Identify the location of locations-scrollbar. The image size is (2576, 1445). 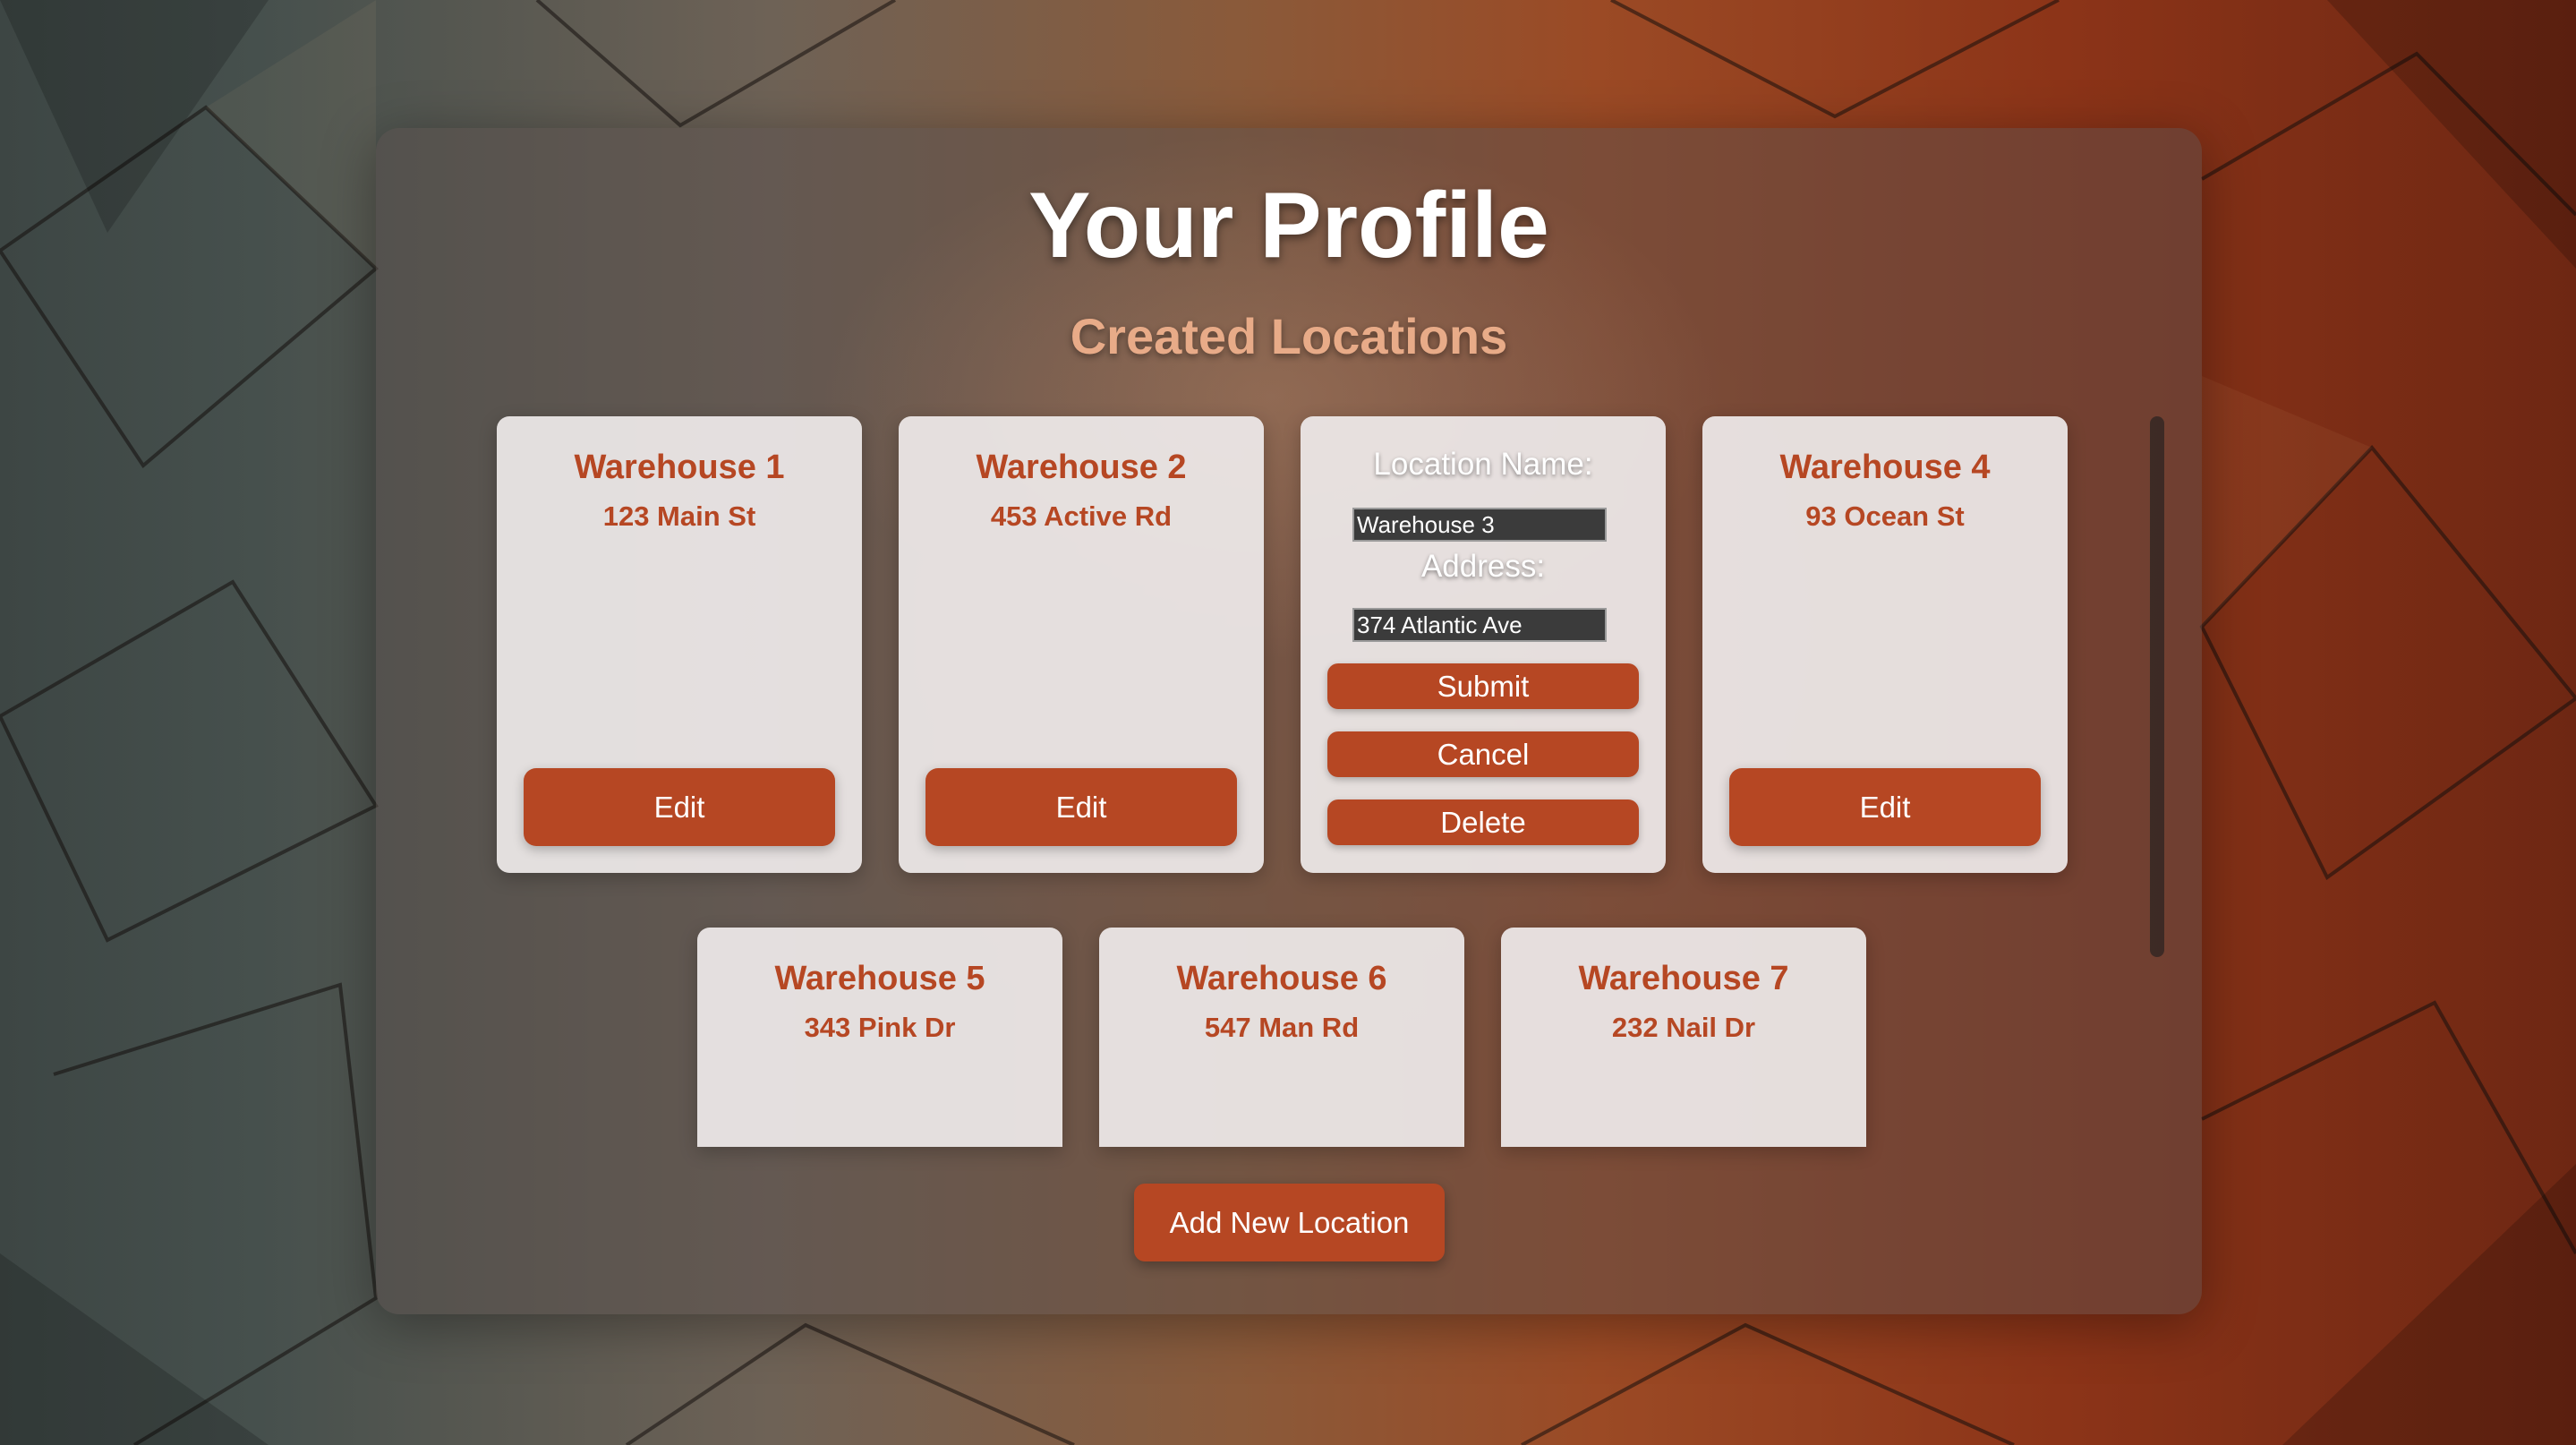
(2157, 686).